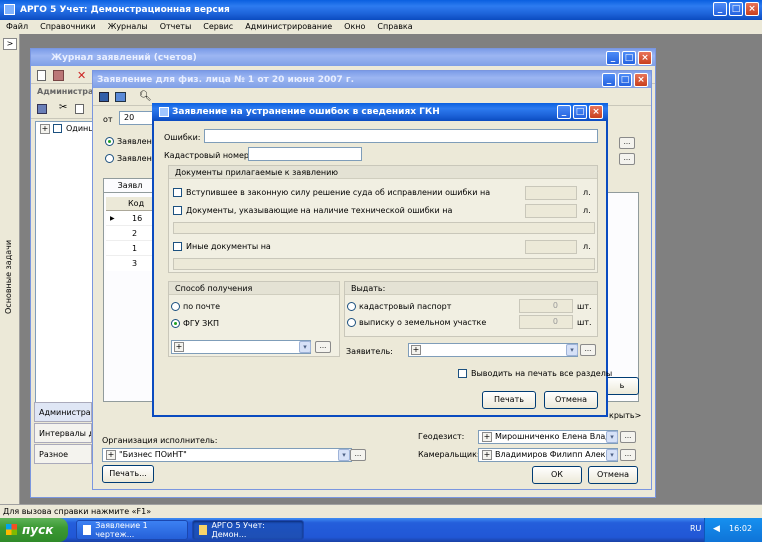  I want to click on doc3-check-indicator, so click(177, 246).